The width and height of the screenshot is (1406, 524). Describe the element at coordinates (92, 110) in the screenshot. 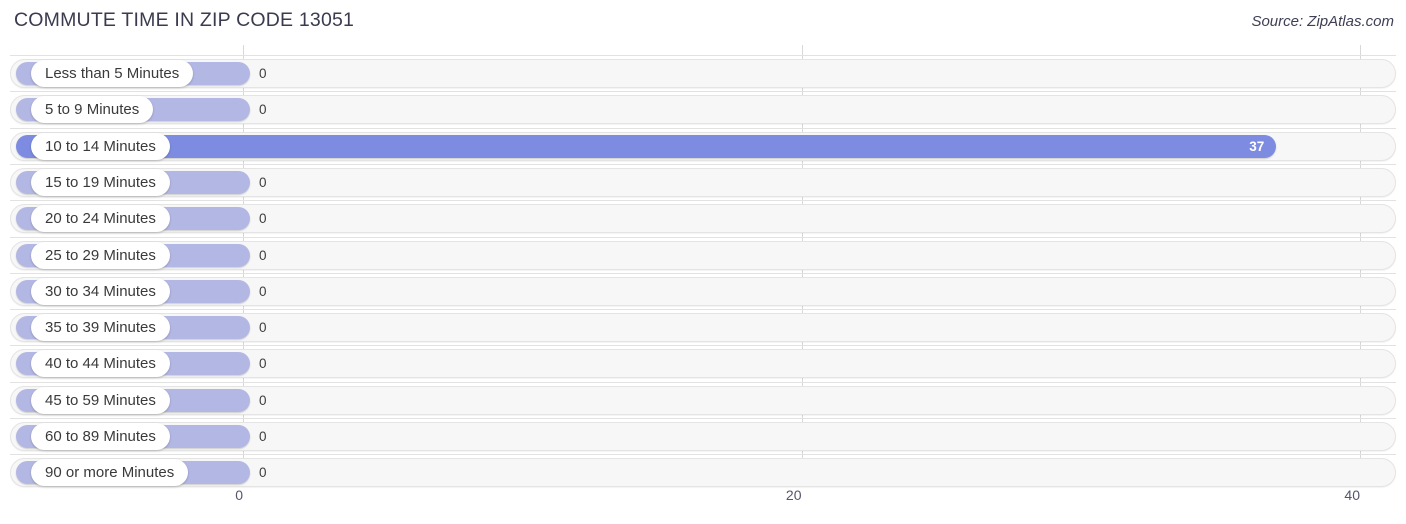

I see `category-label: 5 to 9 Minutes` at that location.